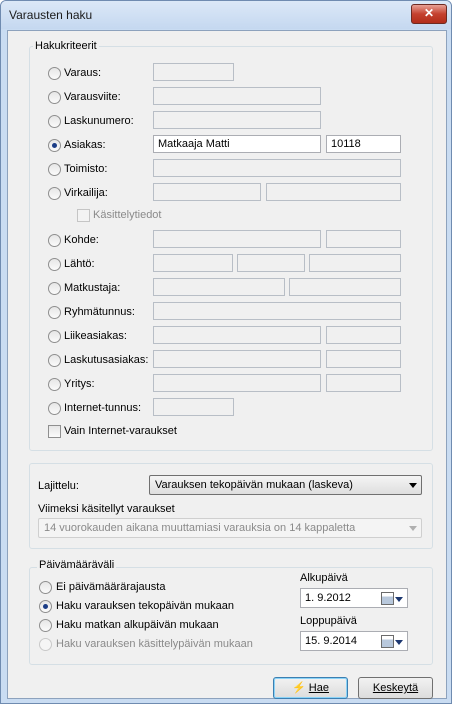 This screenshot has width=452, height=704. I want to click on label-ryhmatunnus: Ryhmätunnus:, so click(99, 312).